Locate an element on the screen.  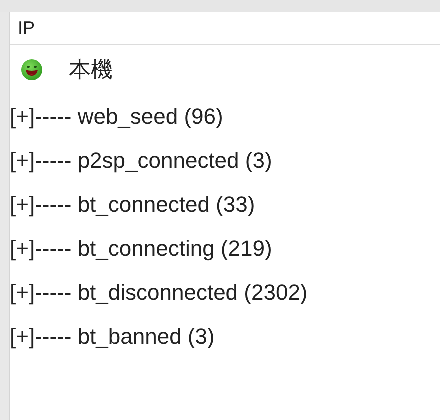
tree-item: [+]----- bt_connected (33) is located at coordinates (133, 205).